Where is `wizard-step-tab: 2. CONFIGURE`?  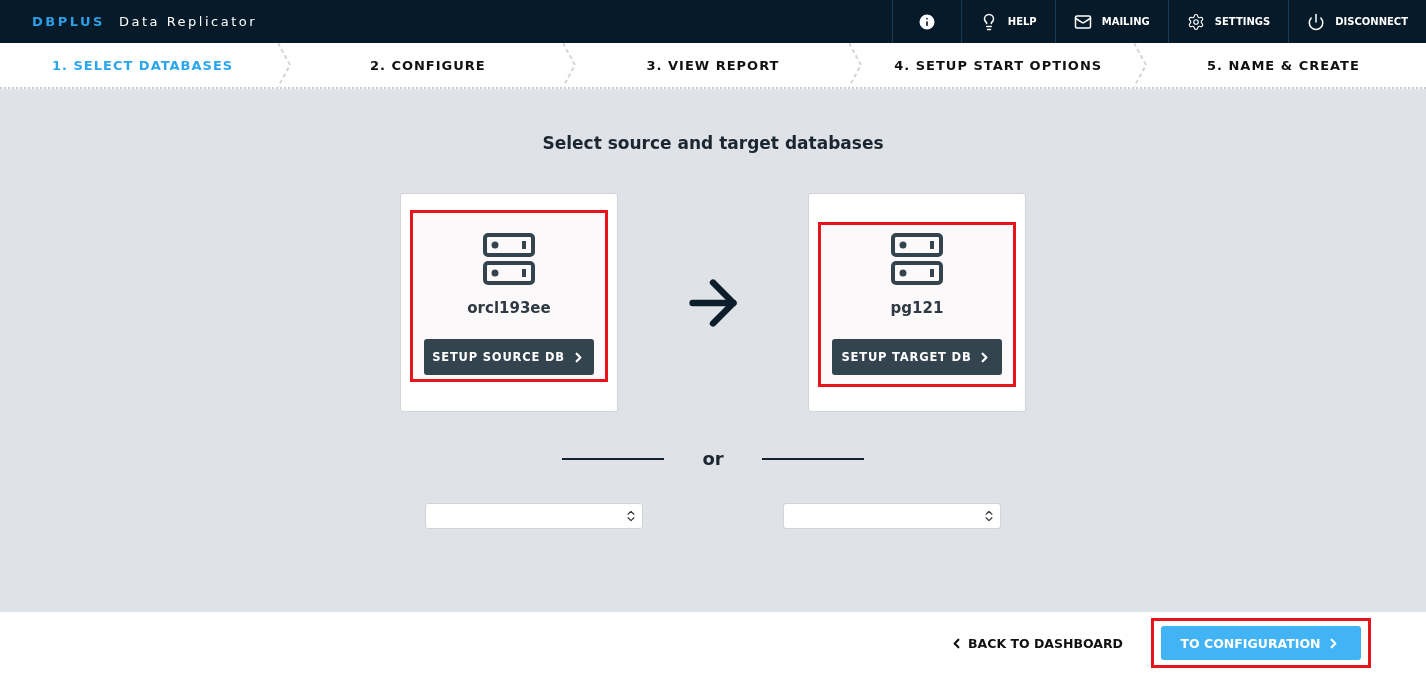 wizard-step-tab: 2. CONFIGURE is located at coordinates (427, 65).